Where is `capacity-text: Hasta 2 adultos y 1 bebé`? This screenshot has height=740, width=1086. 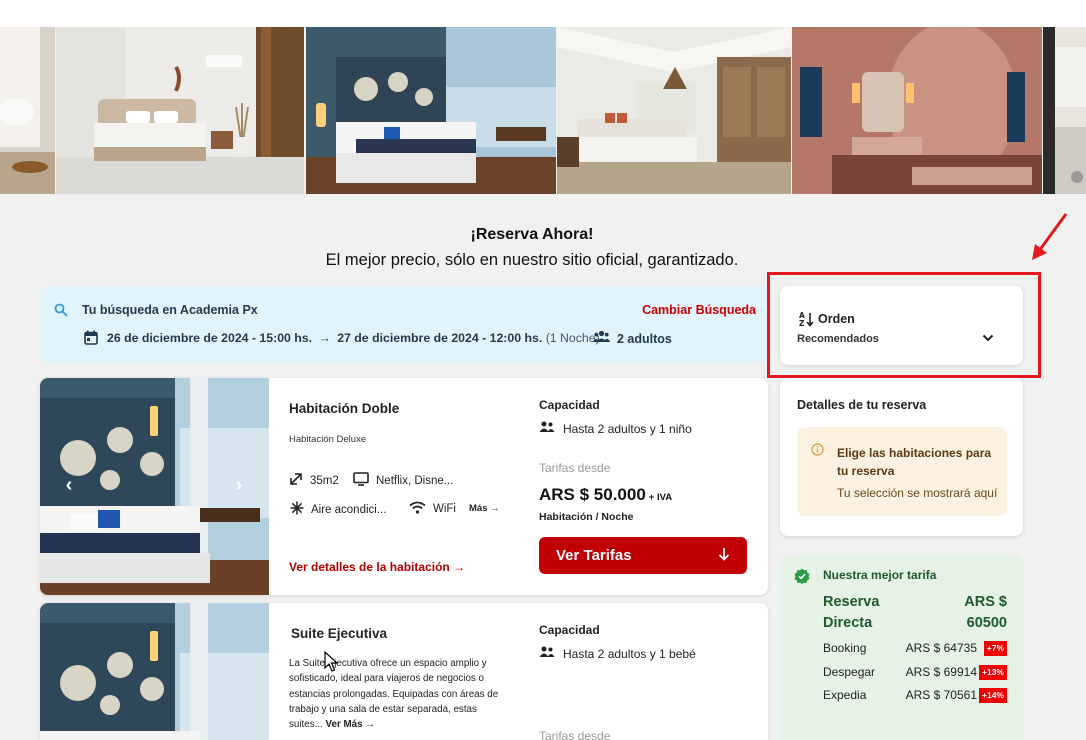
capacity-text: Hasta 2 adultos y 1 bebé is located at coordinates (629, 653).